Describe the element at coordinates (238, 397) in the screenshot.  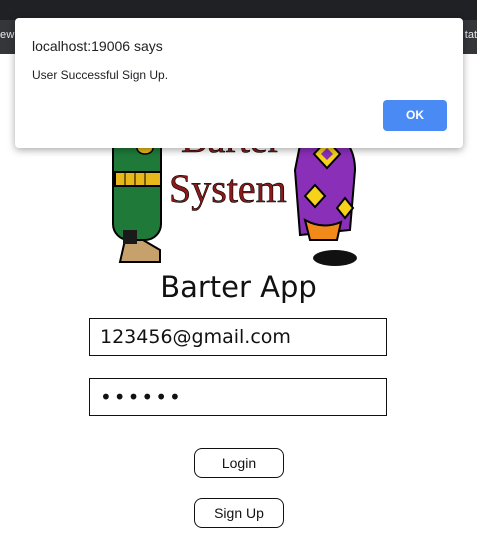
I see `password-input: ••••••` at that location.